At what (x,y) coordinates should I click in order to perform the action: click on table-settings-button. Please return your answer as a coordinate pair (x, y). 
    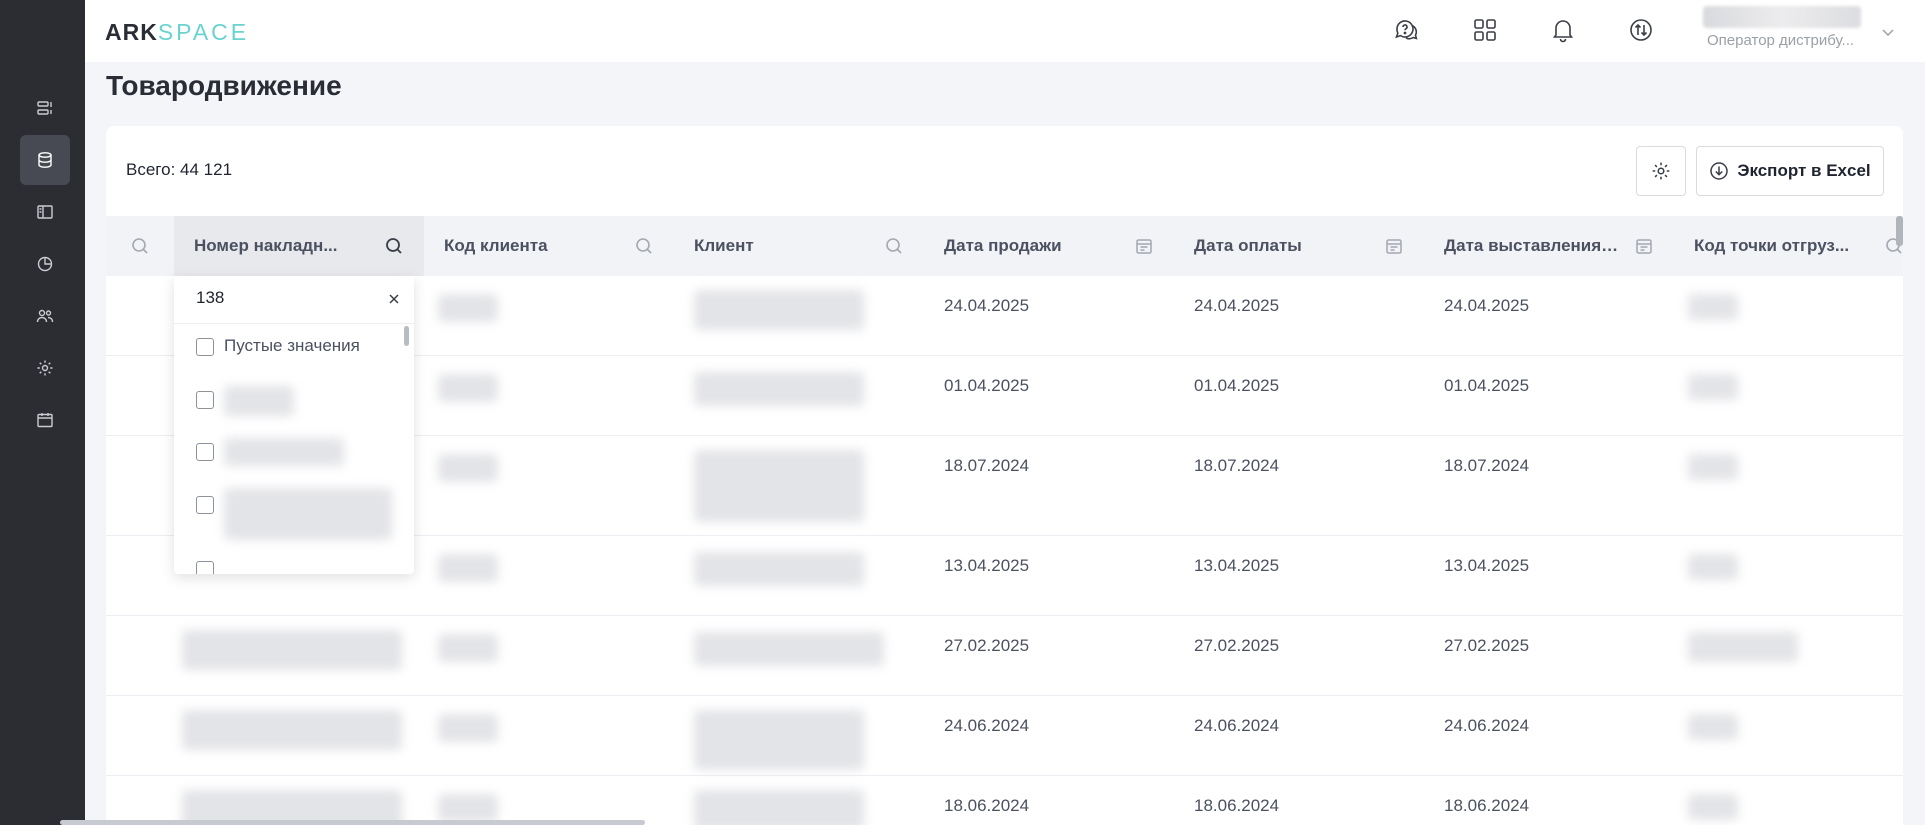
    Looking at the image, I should click on (1661, 171).